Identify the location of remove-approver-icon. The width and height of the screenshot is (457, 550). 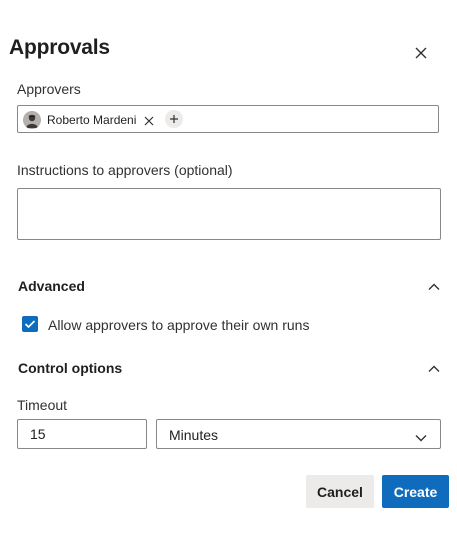
(149, 120).